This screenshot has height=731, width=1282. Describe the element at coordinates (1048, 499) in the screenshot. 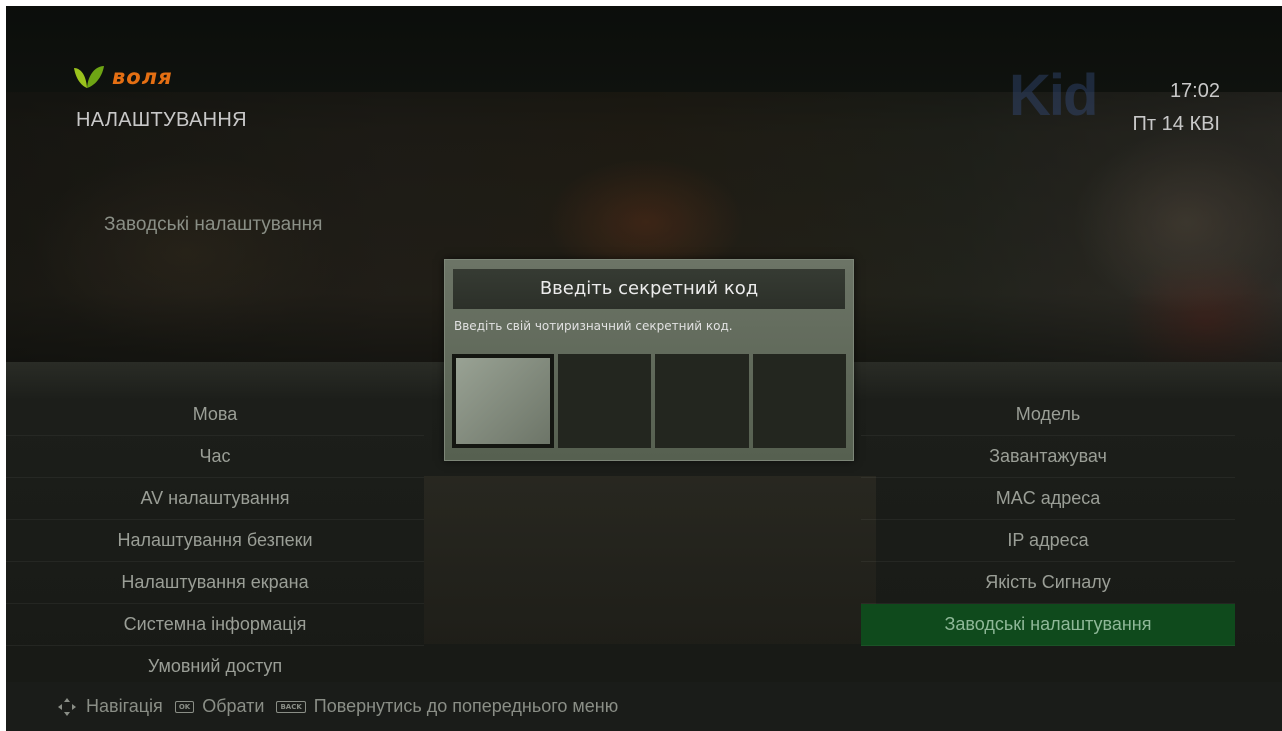

I see `menu-item-mac-address: MAC адреса` at that location.